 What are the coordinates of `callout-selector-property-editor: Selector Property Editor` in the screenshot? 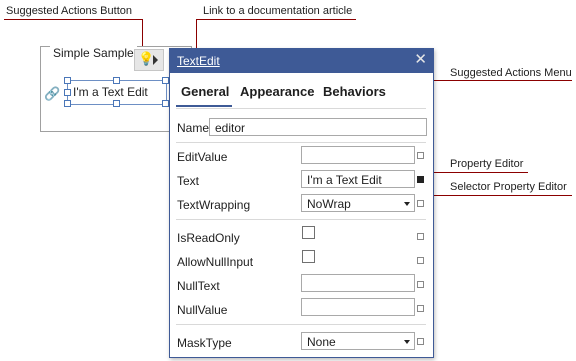 It's located at (508, 187).